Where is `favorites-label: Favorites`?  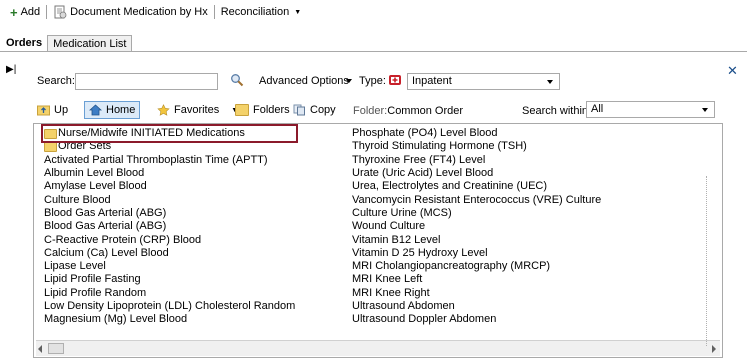
favorites-label: Favorites is located at coordinates (197, 110).